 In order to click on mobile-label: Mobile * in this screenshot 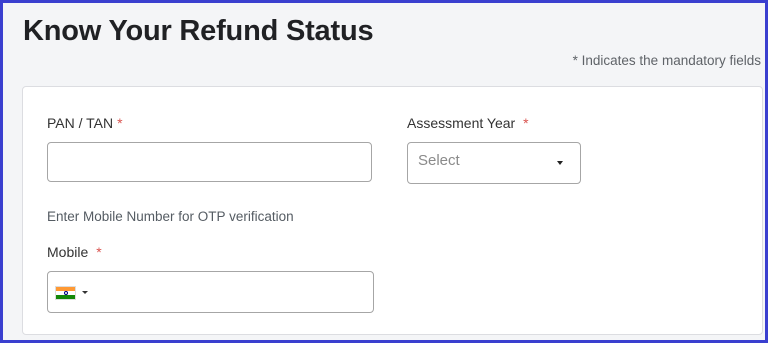, I will do `click(74, 252)`.